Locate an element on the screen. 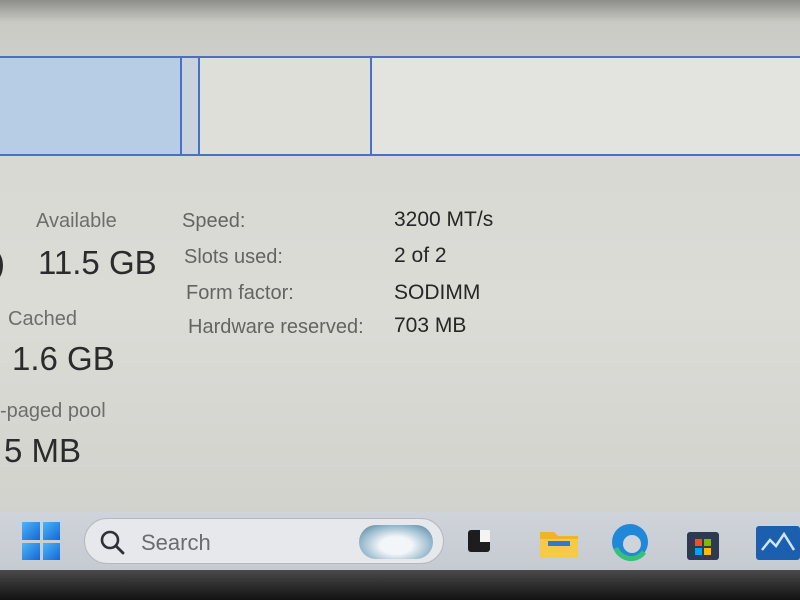  spec-form-factor-label: Form factor: is located at coordinates (240, 293).